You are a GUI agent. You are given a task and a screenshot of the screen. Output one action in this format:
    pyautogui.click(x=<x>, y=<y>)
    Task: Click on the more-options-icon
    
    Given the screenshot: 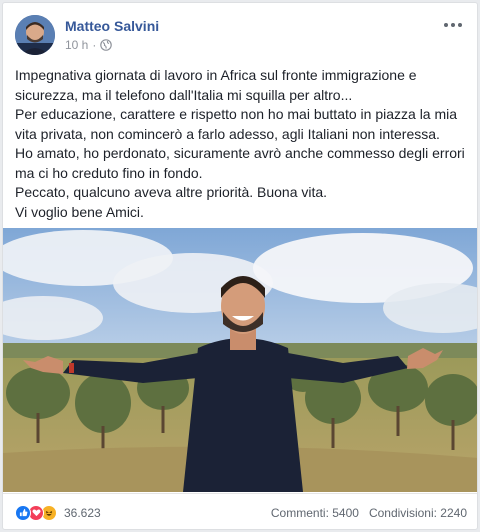 What is the action you would take?
    pyautogui.click(x=453, y=25)
    